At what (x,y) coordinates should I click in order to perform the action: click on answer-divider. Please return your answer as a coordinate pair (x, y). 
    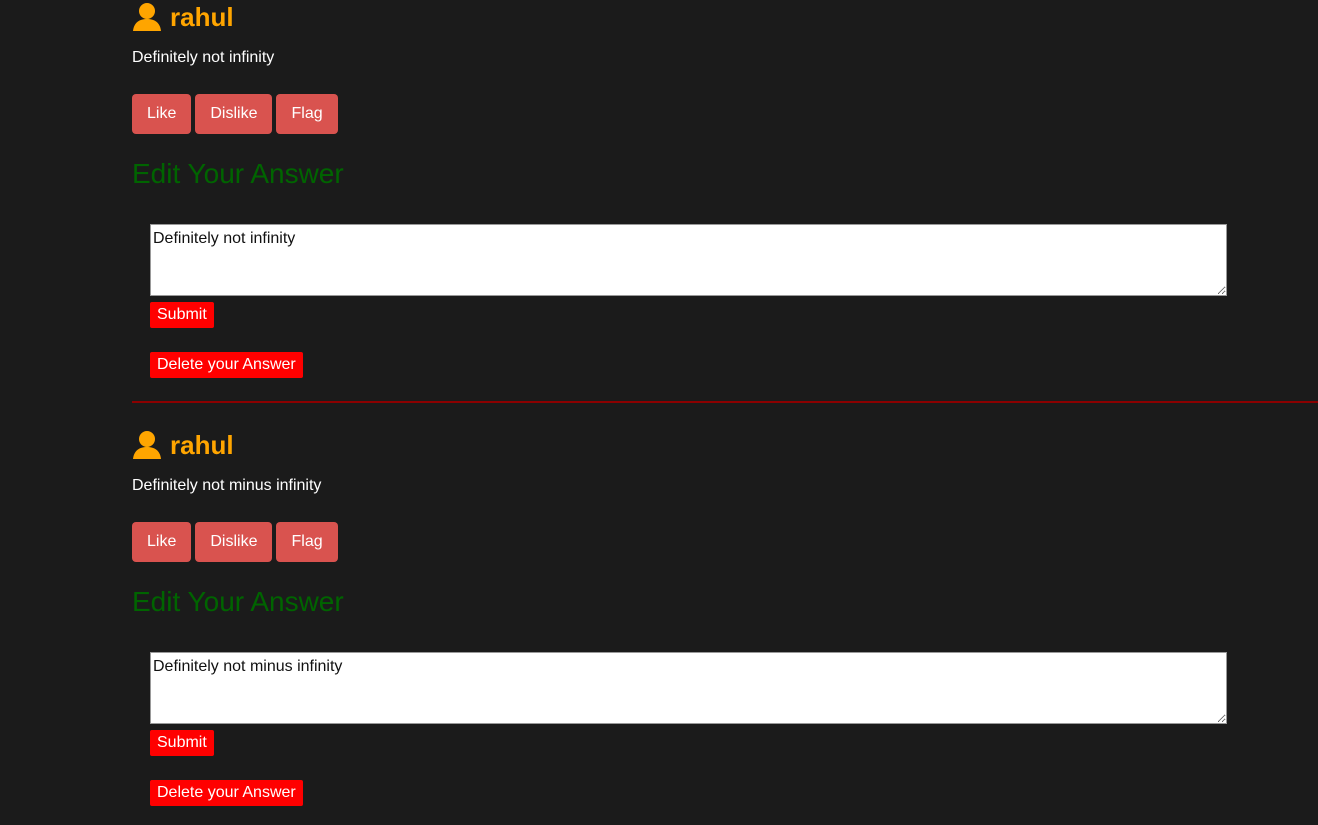
    Looking at the image, I should click on (725, 402).